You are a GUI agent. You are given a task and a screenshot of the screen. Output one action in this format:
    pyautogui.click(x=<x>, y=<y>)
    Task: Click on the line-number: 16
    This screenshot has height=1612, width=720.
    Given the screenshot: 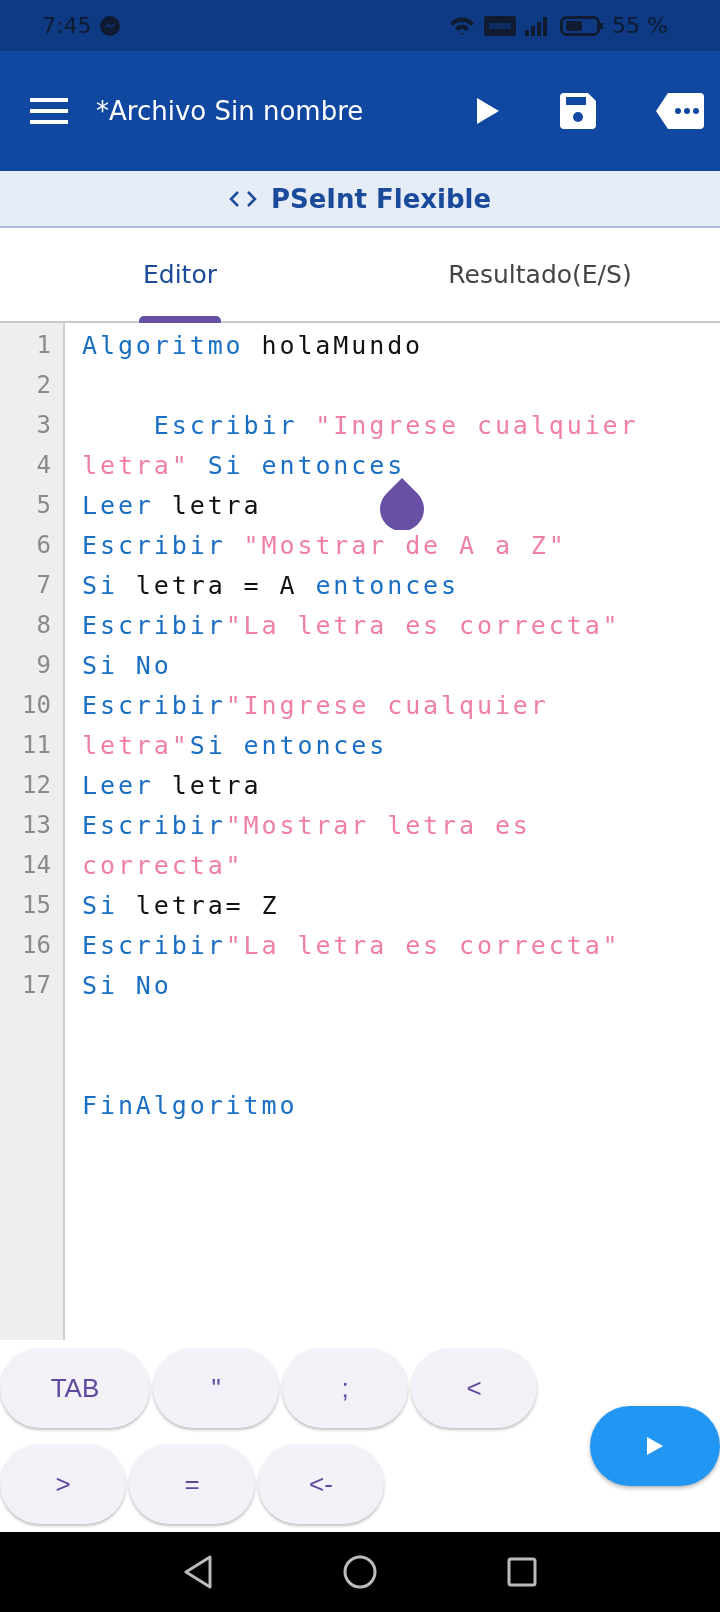 What is the action you would take?
    pyautogui.click(x=36, y=945)
    